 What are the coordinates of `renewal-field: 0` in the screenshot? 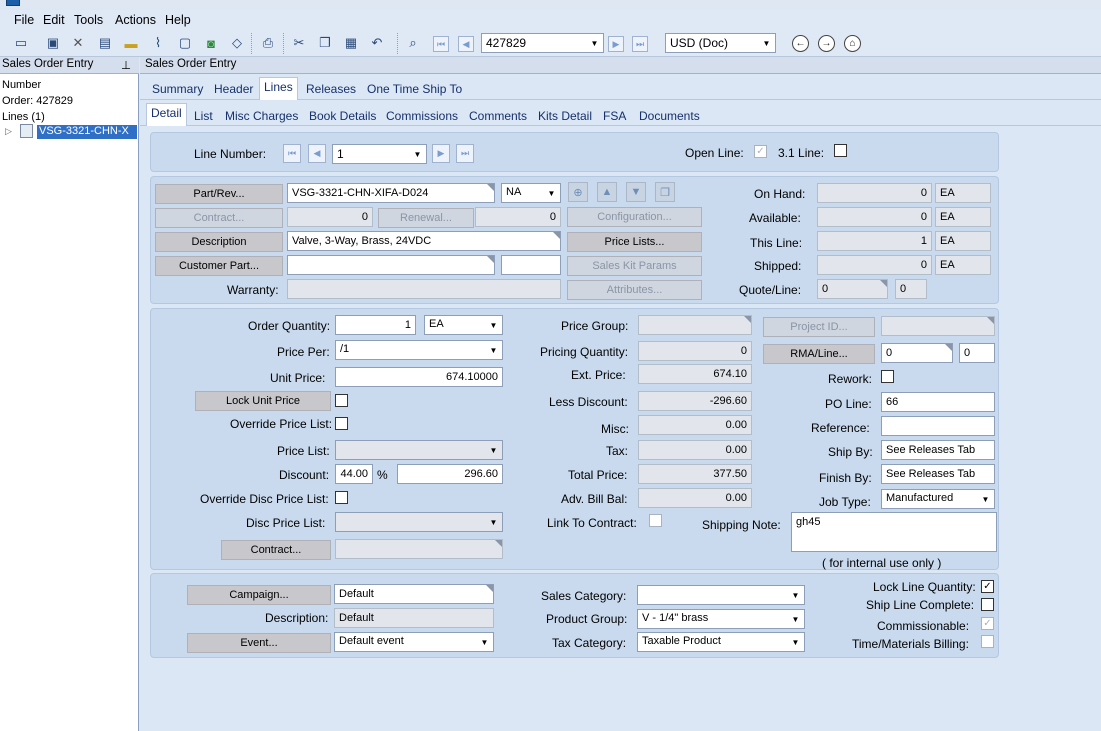 It's located at (518, 217).